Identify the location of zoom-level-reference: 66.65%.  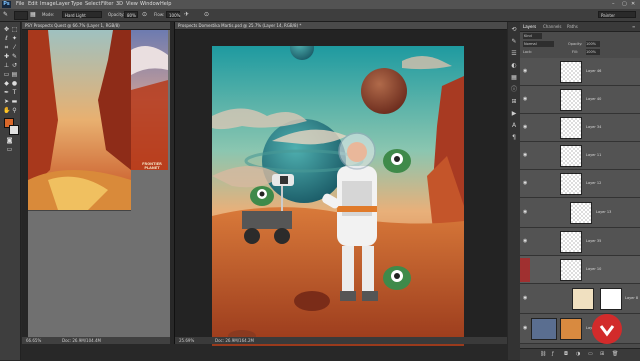
(33, 340).